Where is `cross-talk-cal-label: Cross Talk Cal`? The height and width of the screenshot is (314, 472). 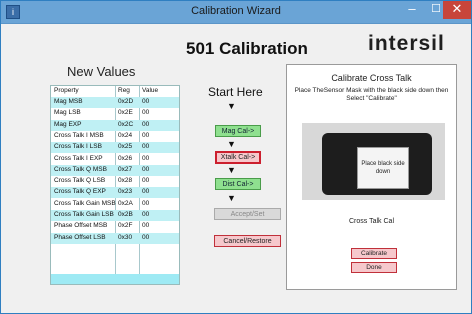
cross-talk-cal-label: Cross Talk Cal is located at coordinates (371, 221).